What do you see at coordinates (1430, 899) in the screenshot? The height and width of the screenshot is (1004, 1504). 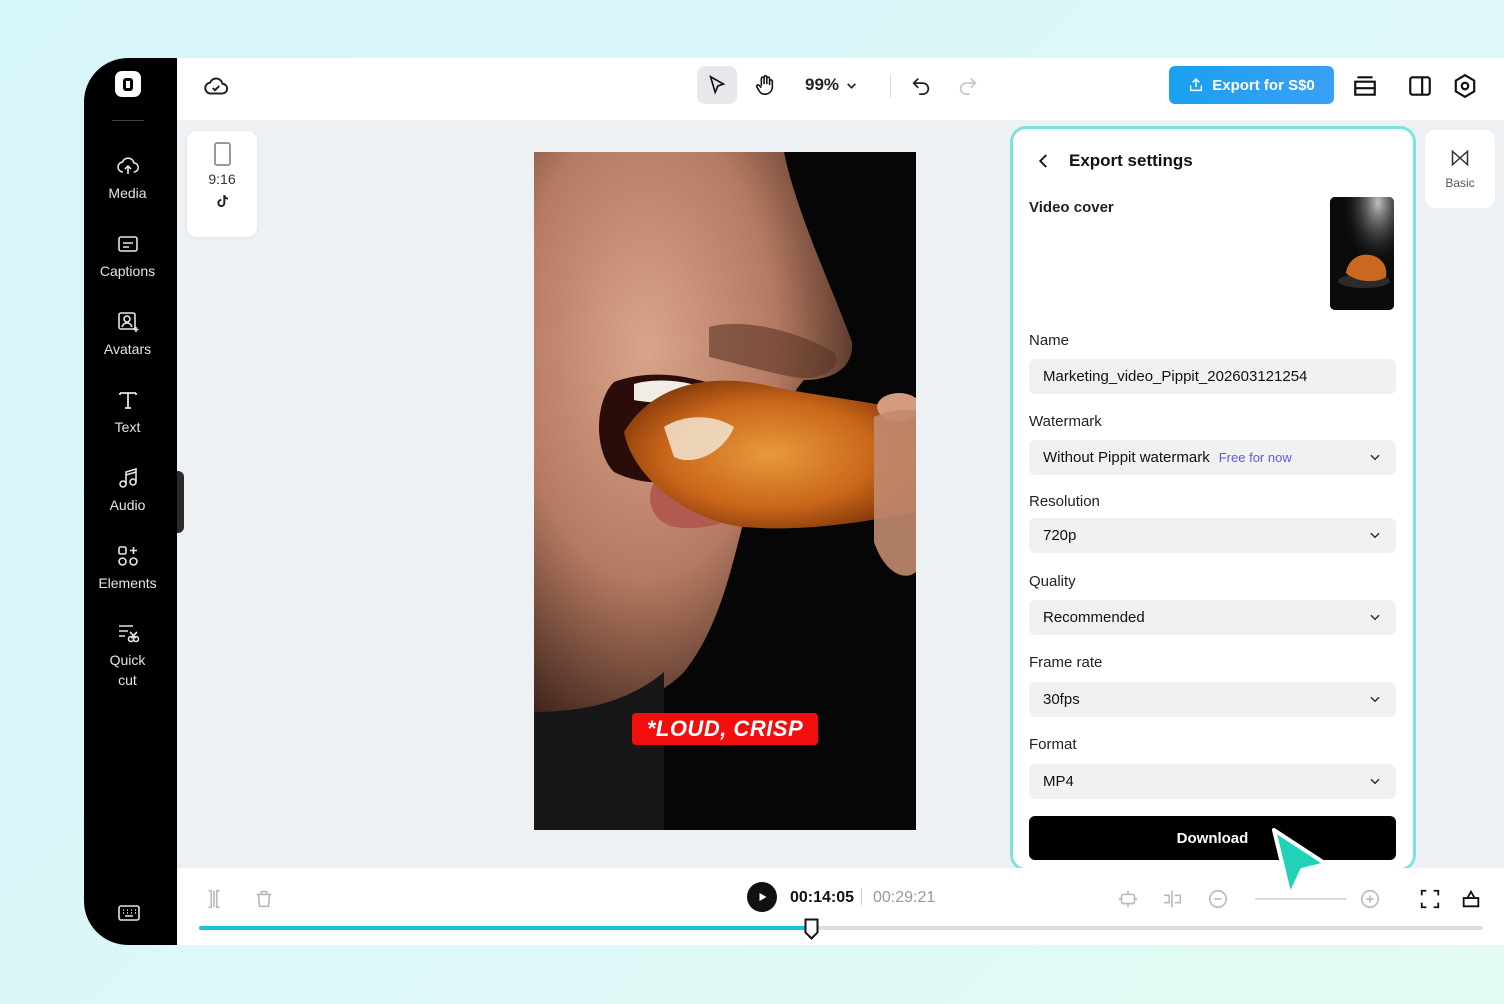 I see `fullscreen-icon` at bounding box center [1430, 899].